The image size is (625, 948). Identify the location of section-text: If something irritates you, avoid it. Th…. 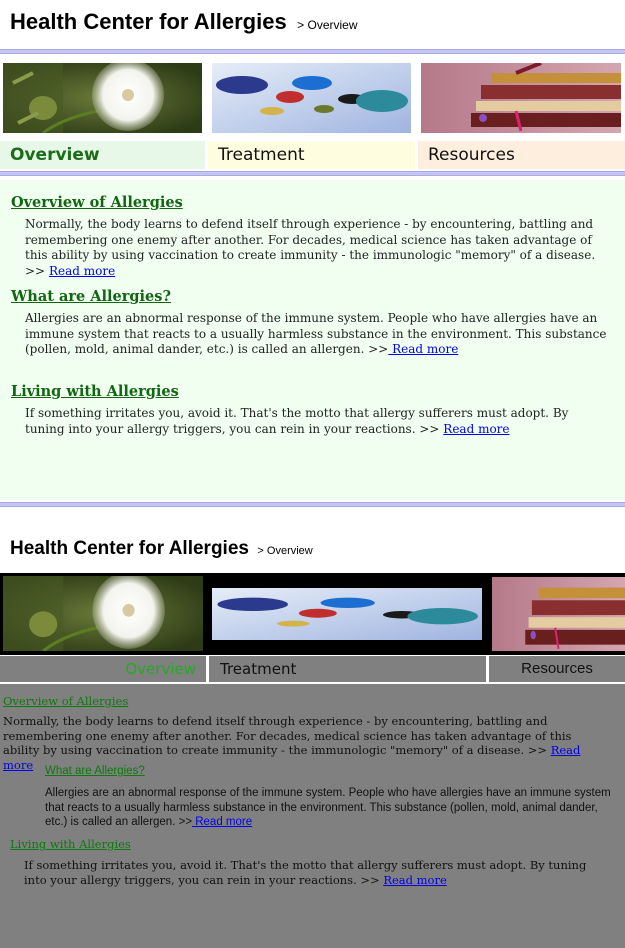
(305, 872).